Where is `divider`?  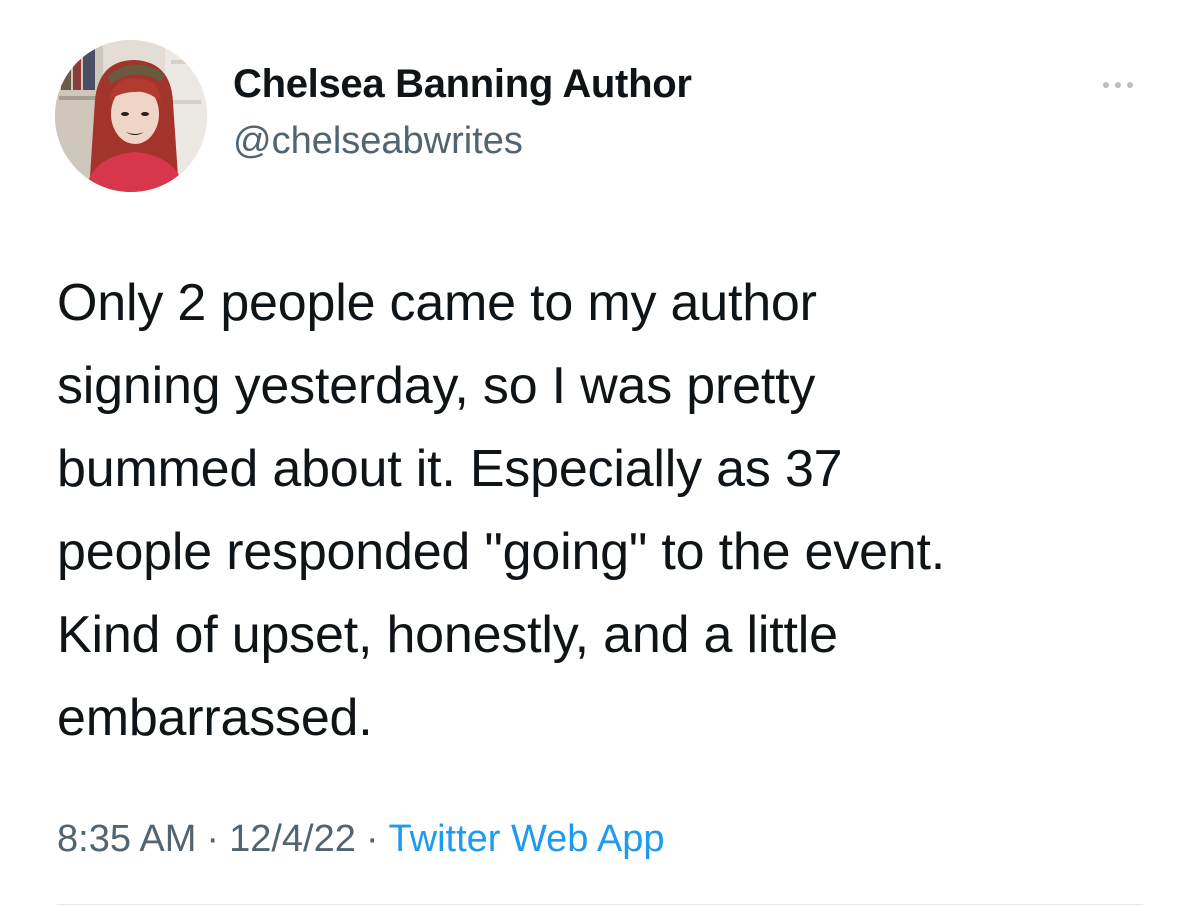 divider is located at coordinates (600, 904).